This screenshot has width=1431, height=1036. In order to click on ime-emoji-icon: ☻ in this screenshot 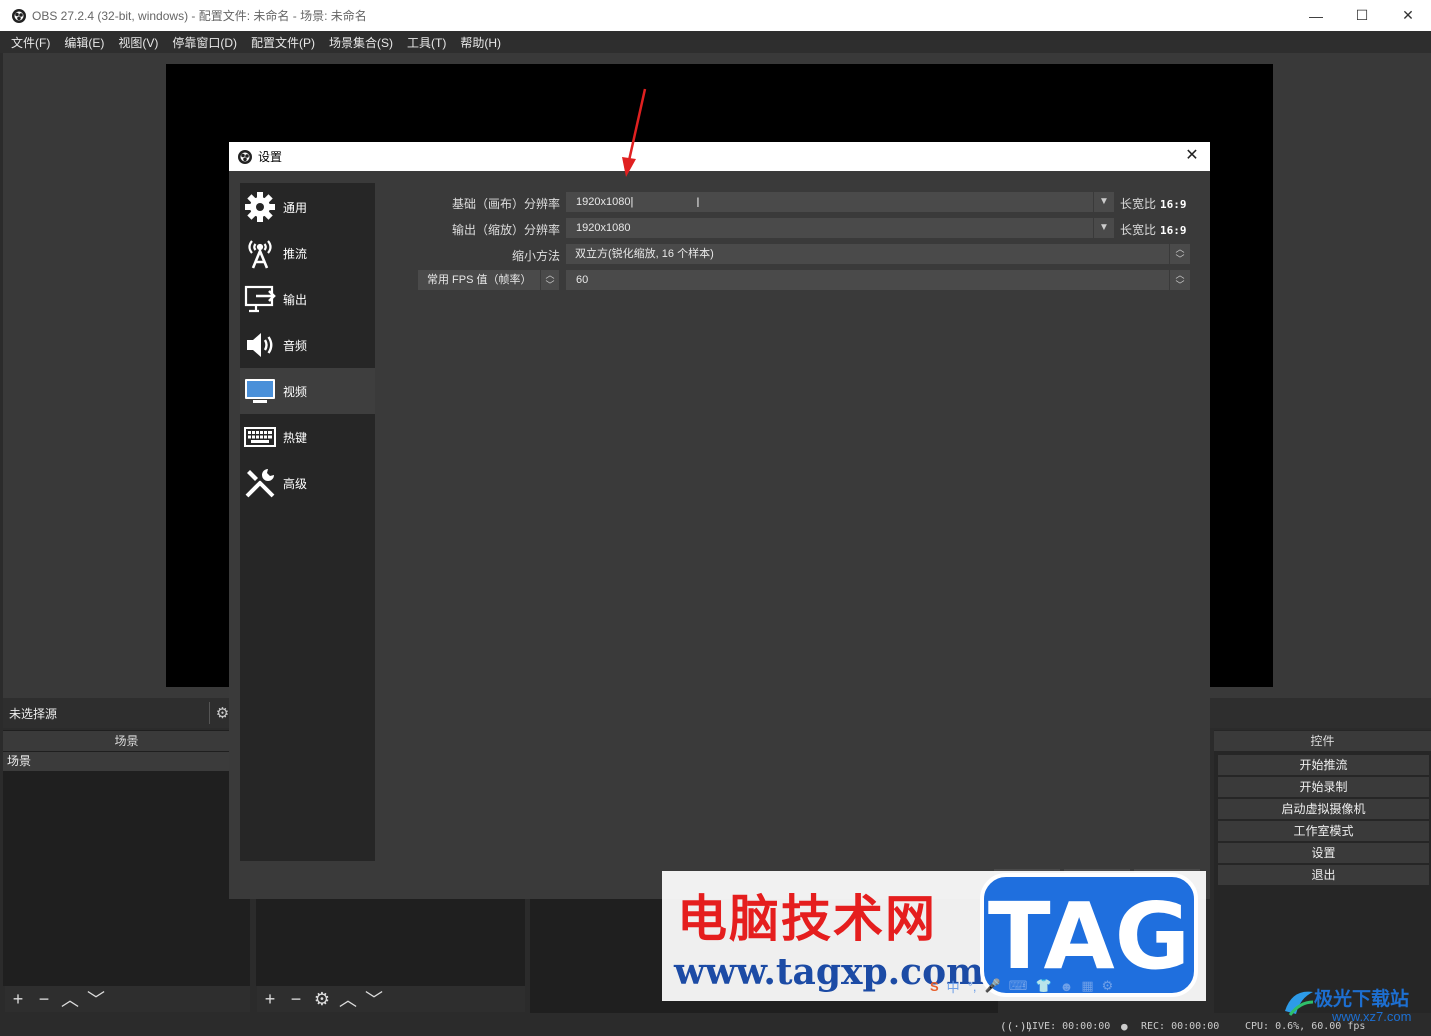, I will do `click(1067, 986)`.